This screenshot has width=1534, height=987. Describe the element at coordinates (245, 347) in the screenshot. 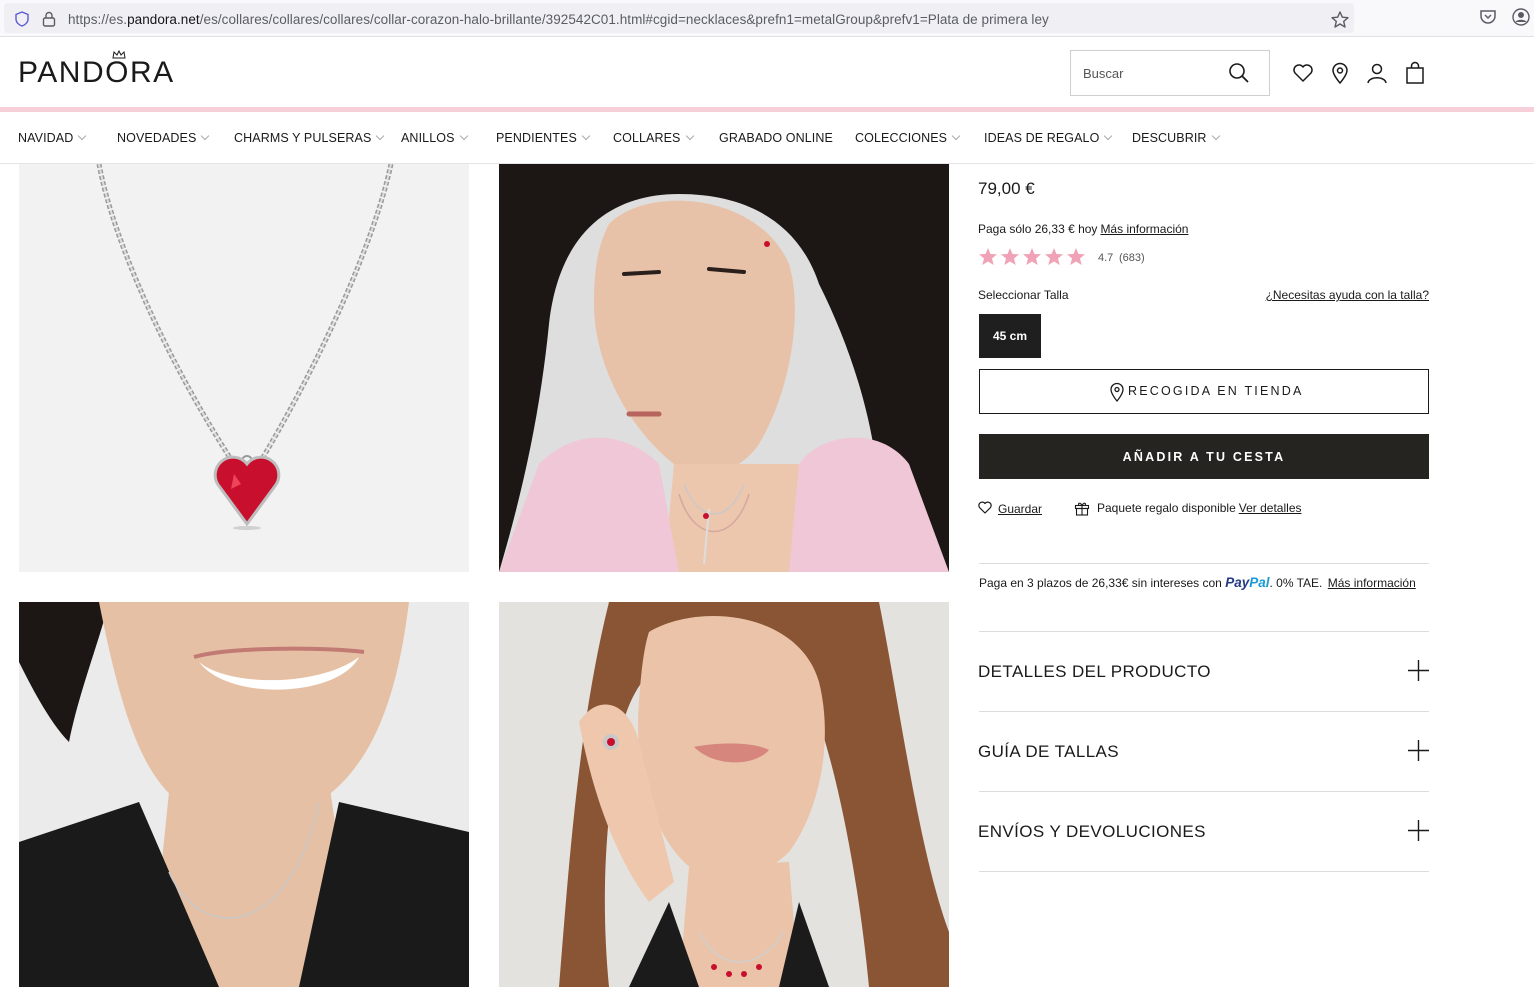

I see `necklace-illustration` at that location.